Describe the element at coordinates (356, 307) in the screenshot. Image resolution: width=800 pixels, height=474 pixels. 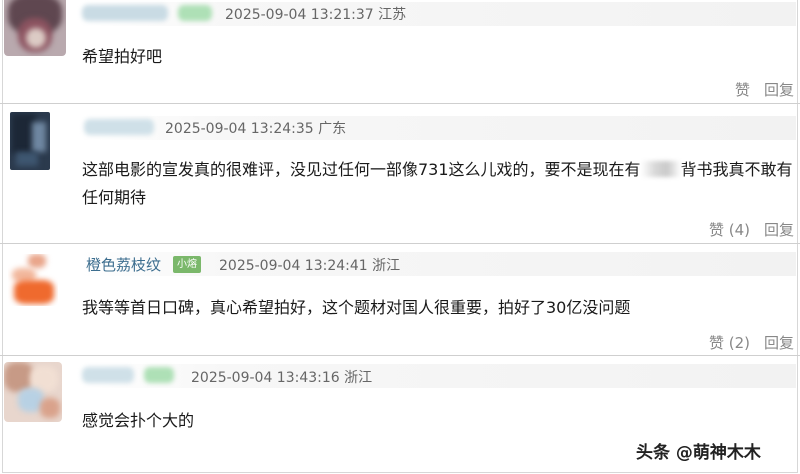
I see `comment-text: 我等等首日口碑，真心希望拍好，这个题材对国人很重要，拍好了30亿没问题` at that location.